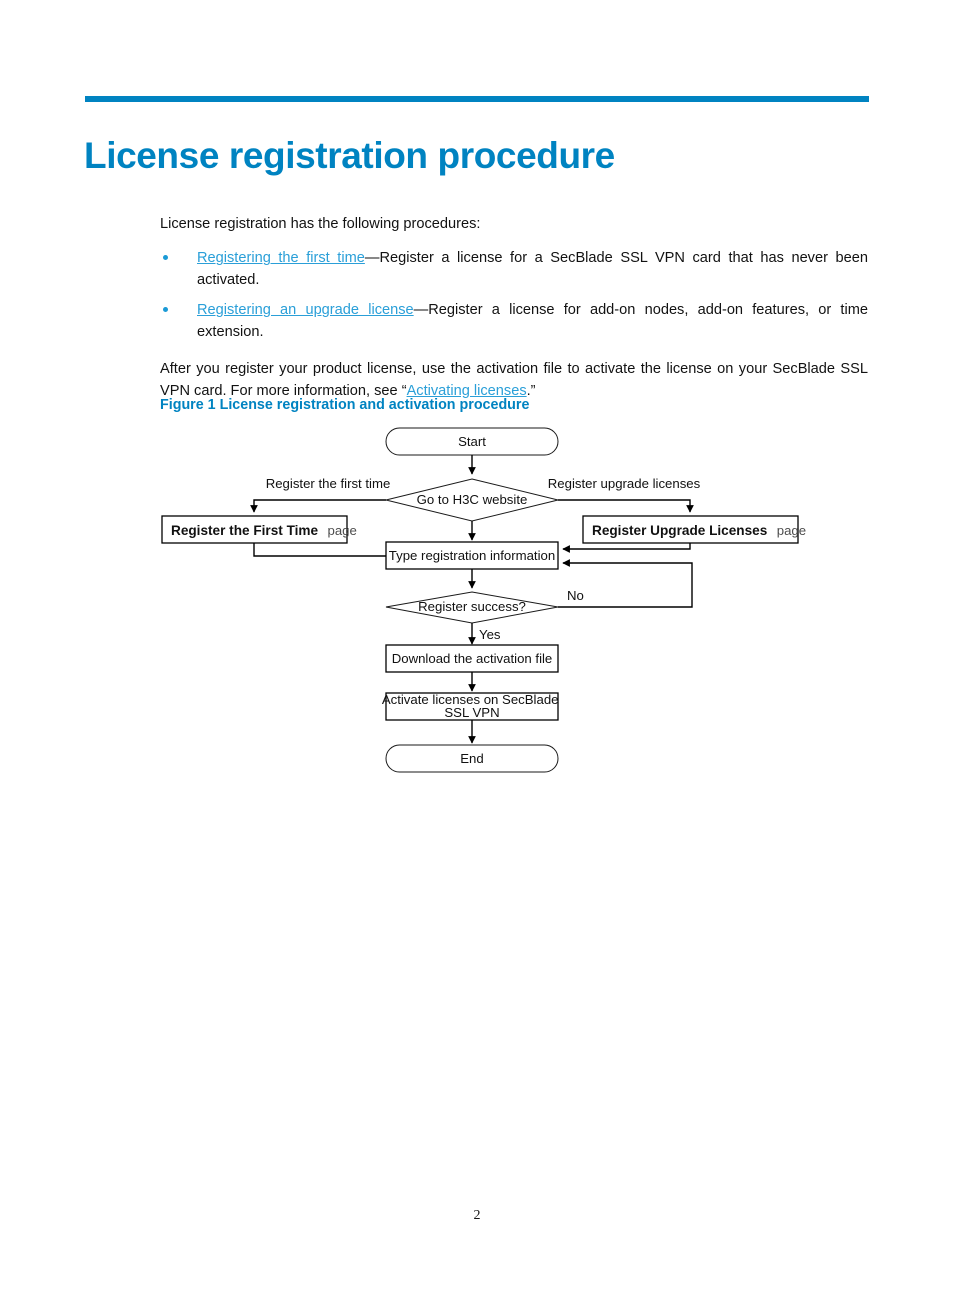 Image resolution: width=954 pixels, height=1296 pixels. I want to click on flow-node-go-to-website-label: Go to H3C website, so click(472, 499).